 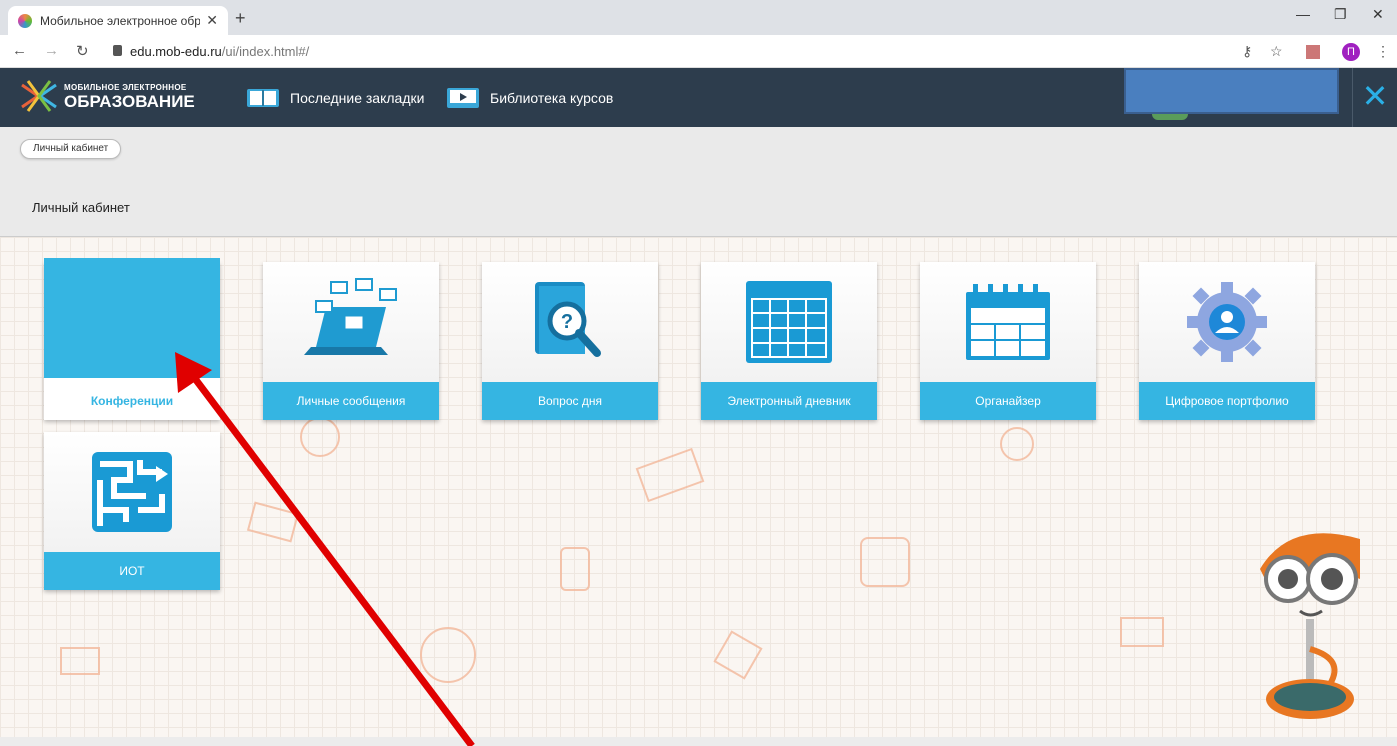 What do you see at coordinates (1303, 14) in the screenshot?
I see `minimize-icon: —` at bounding box center [1303, 14].